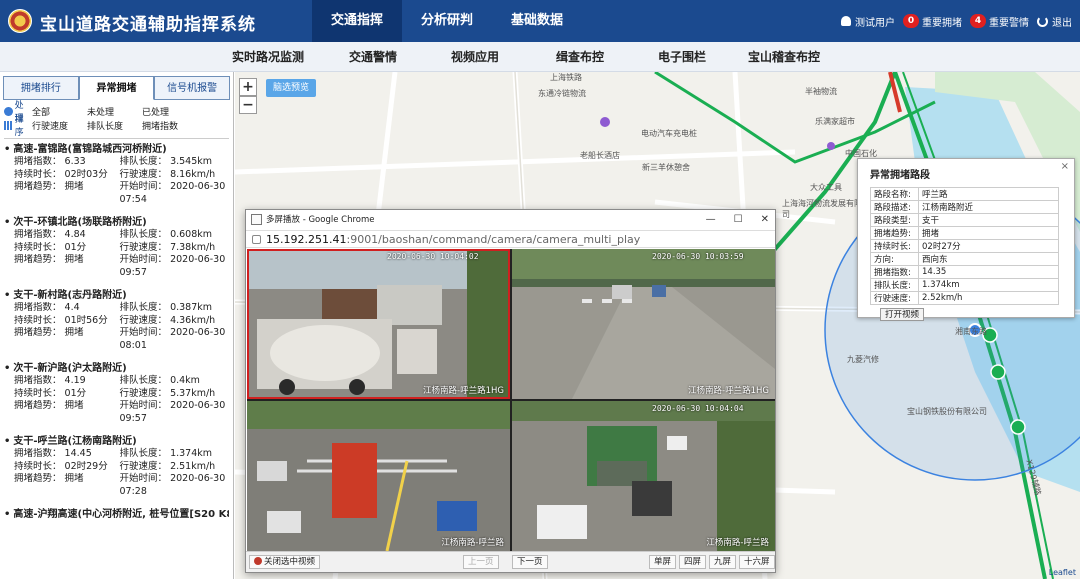  Describe the element at coordinates (256, 239) in the screenshot. I see `lock-icon` at that location.